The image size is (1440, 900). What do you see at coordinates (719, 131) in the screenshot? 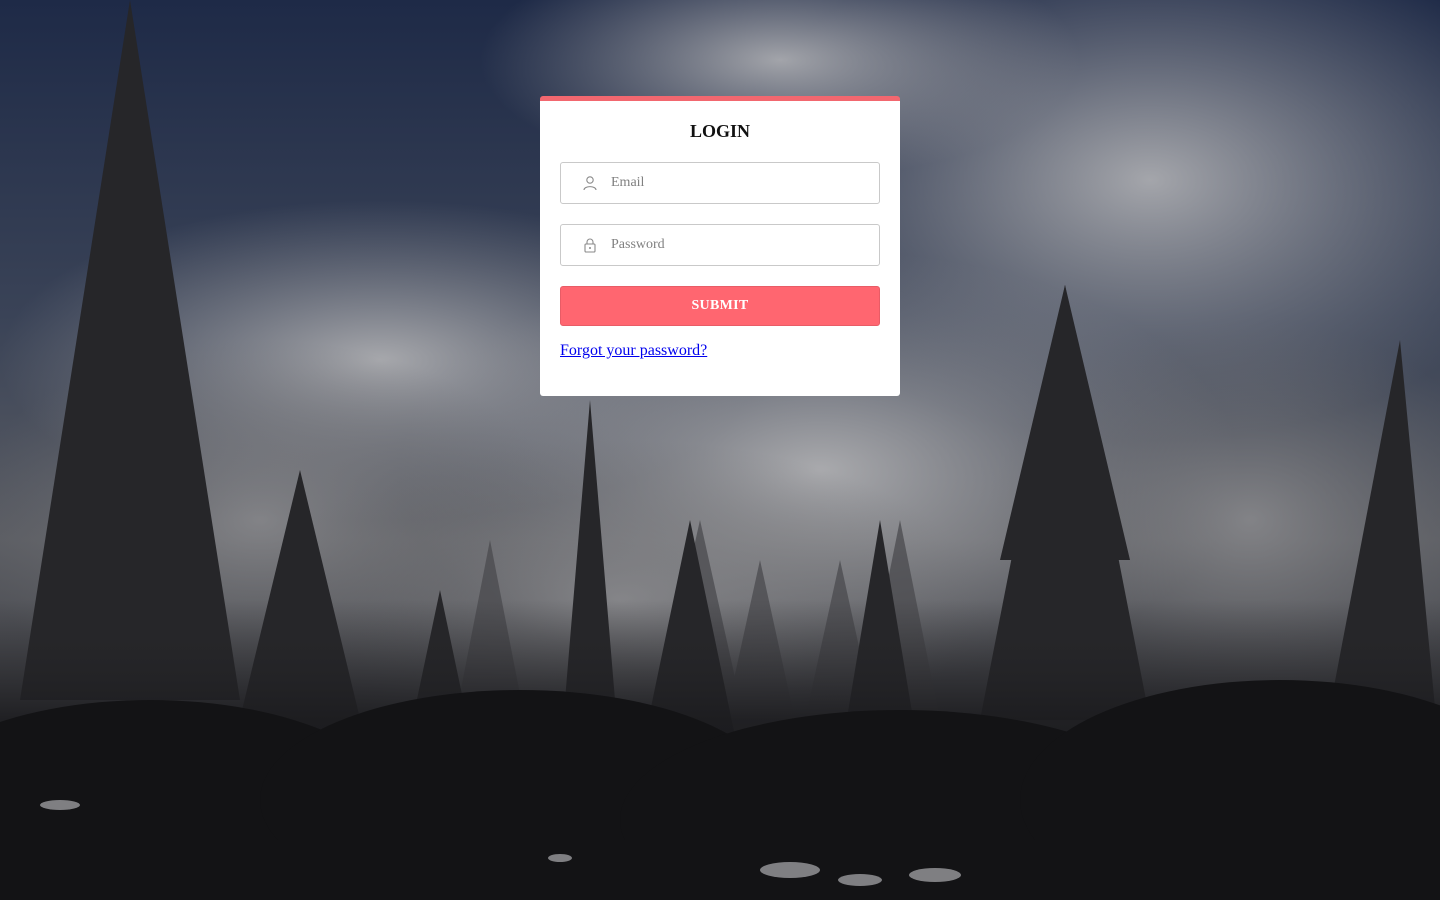
I see `login-title: LOGIN` at bounding box center [719, 131].